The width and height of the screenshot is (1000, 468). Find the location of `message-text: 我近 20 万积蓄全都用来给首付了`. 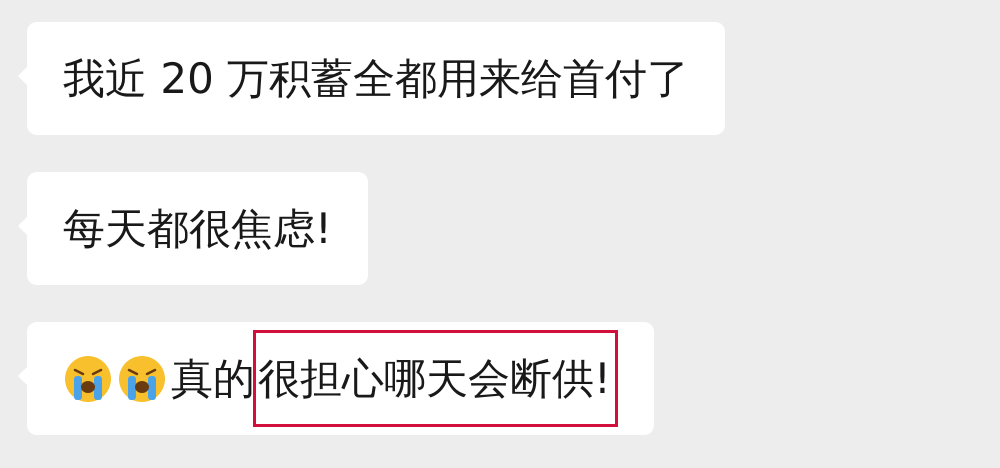

message-text: 我近 20 万积蓄全都用来给首付了 is located at coordinates (376, 79).